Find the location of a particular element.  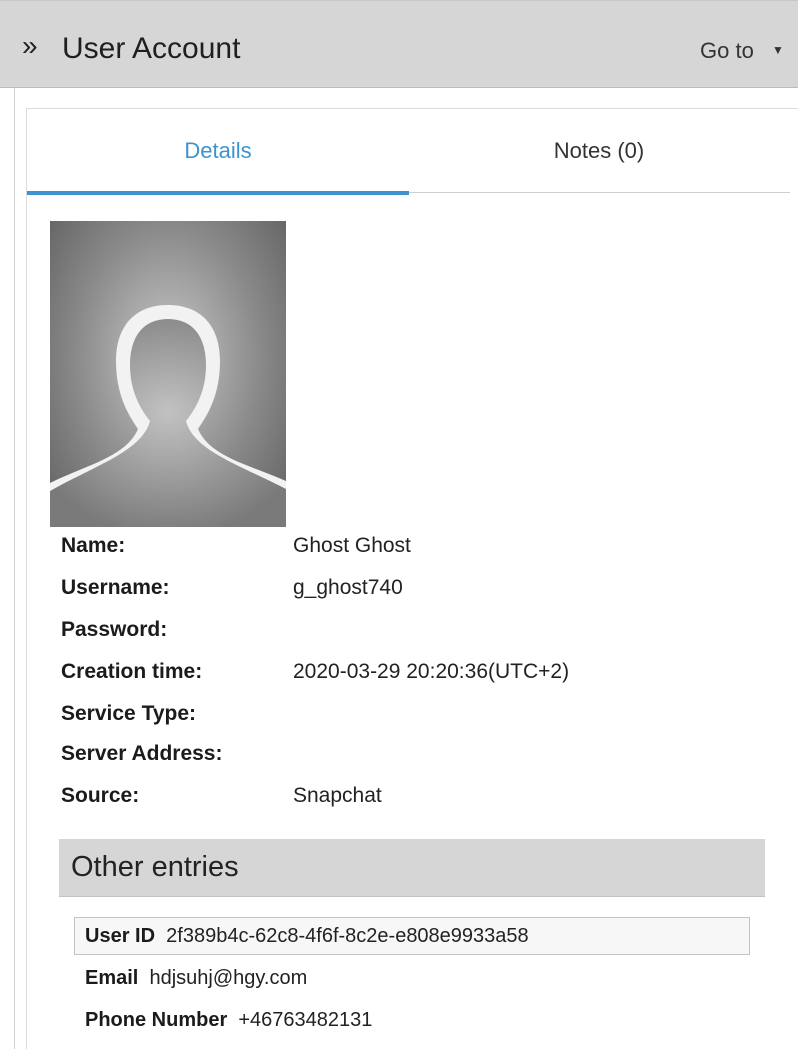

goto-menu-button: Go to is located at coordinates (727, 51).